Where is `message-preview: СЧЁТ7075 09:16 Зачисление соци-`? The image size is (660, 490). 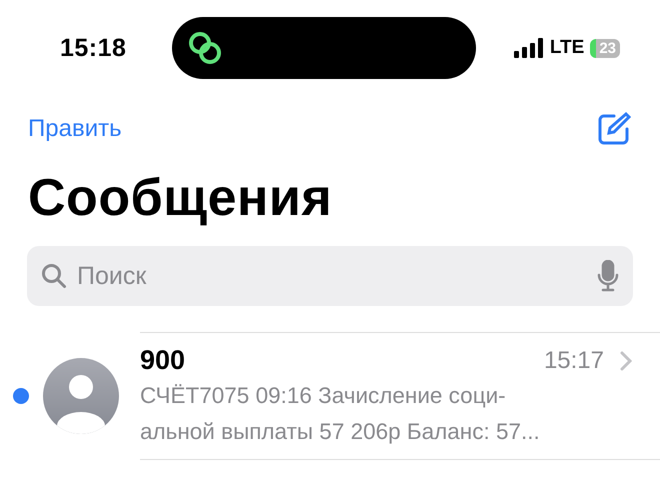
message-preview: СЧЁТ7075 09:16 Зачисление соци- is located at coordinates (323, 396).